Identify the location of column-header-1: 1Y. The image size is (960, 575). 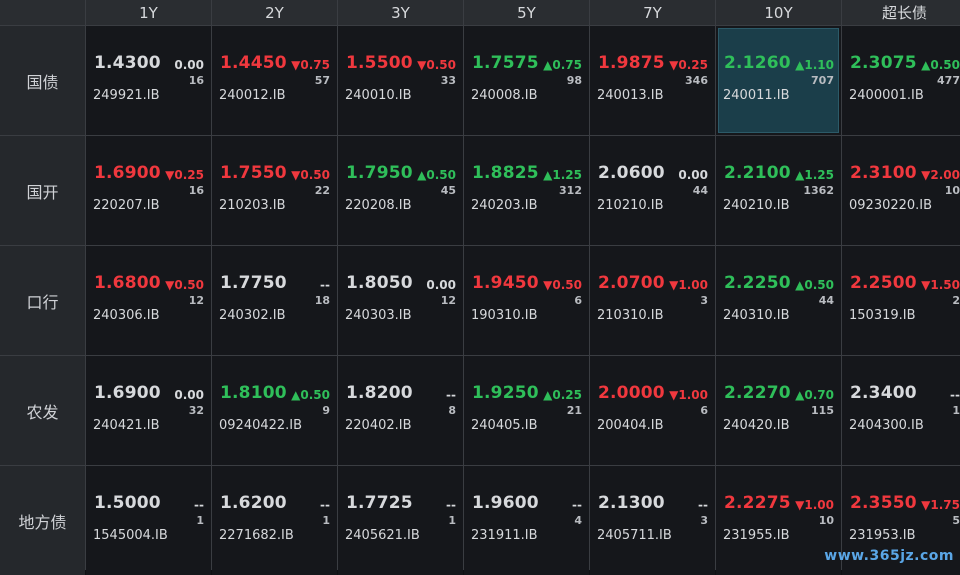
(148, 12).